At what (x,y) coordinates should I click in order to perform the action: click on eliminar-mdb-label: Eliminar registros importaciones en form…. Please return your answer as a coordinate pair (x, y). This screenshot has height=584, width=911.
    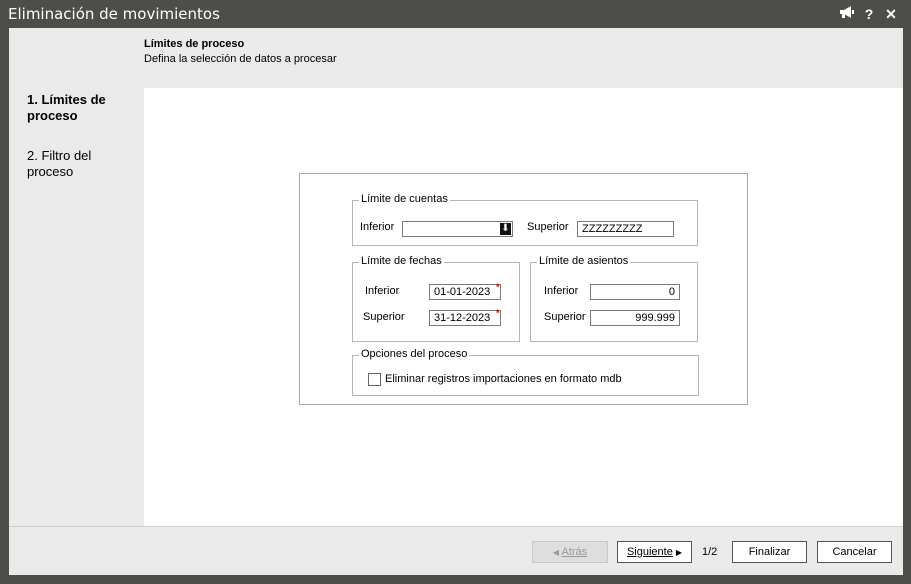
    Looking at the image, I should click on (503, 379).